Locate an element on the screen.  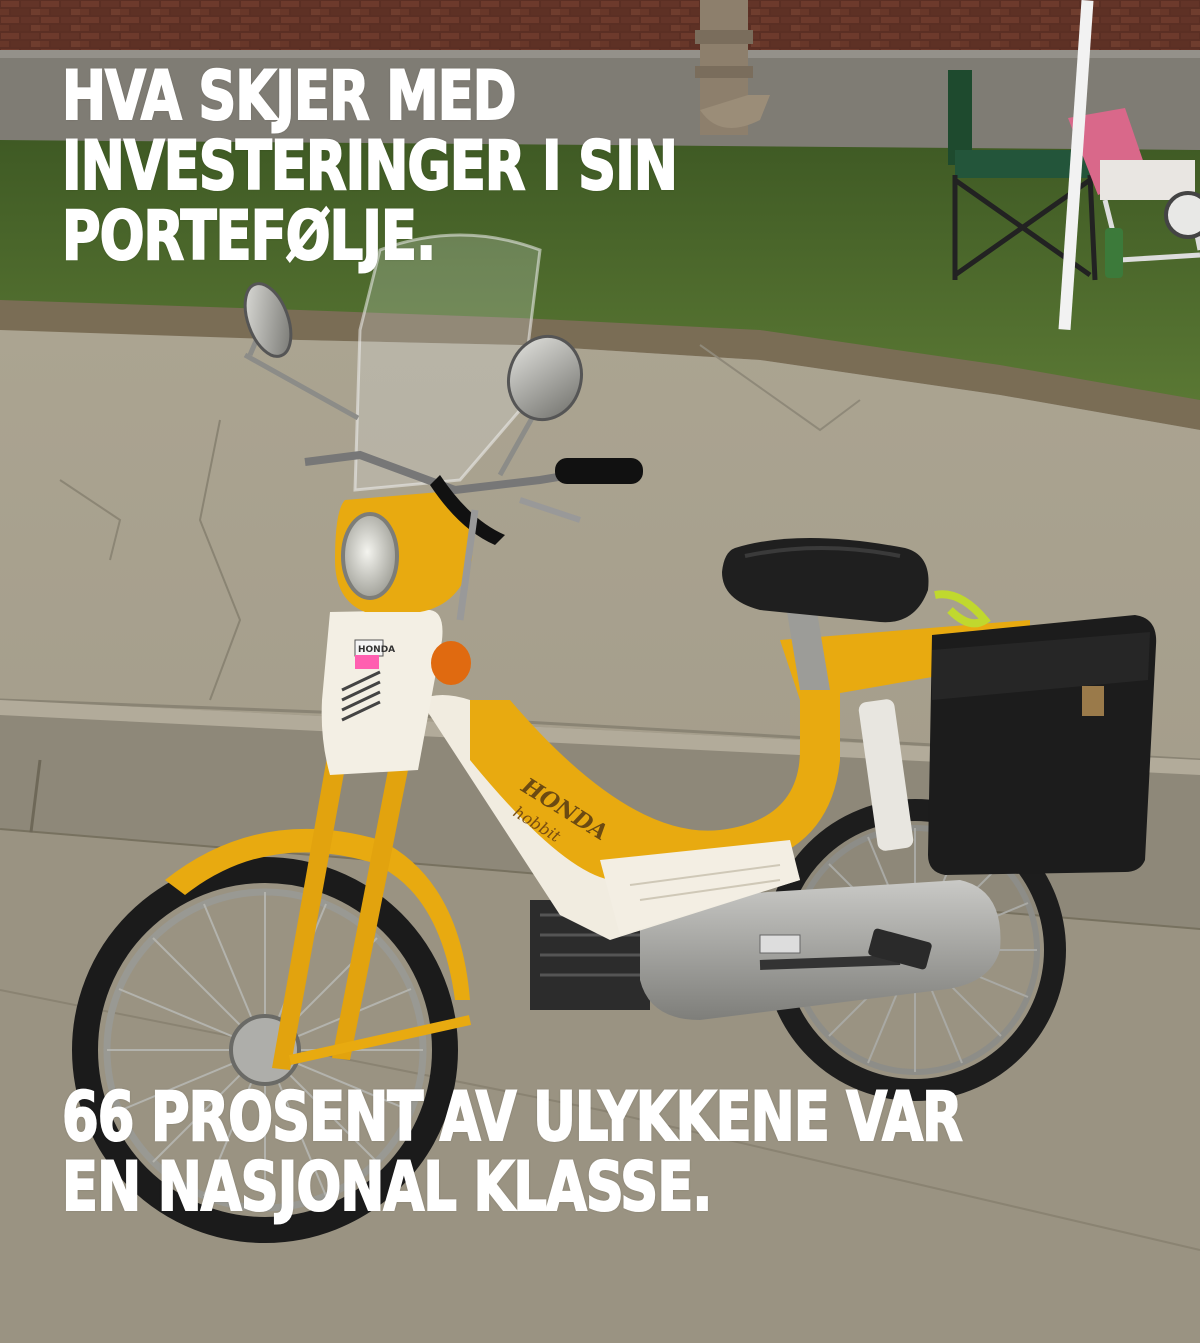
saddlebag is located at coordinates (1042, 745).